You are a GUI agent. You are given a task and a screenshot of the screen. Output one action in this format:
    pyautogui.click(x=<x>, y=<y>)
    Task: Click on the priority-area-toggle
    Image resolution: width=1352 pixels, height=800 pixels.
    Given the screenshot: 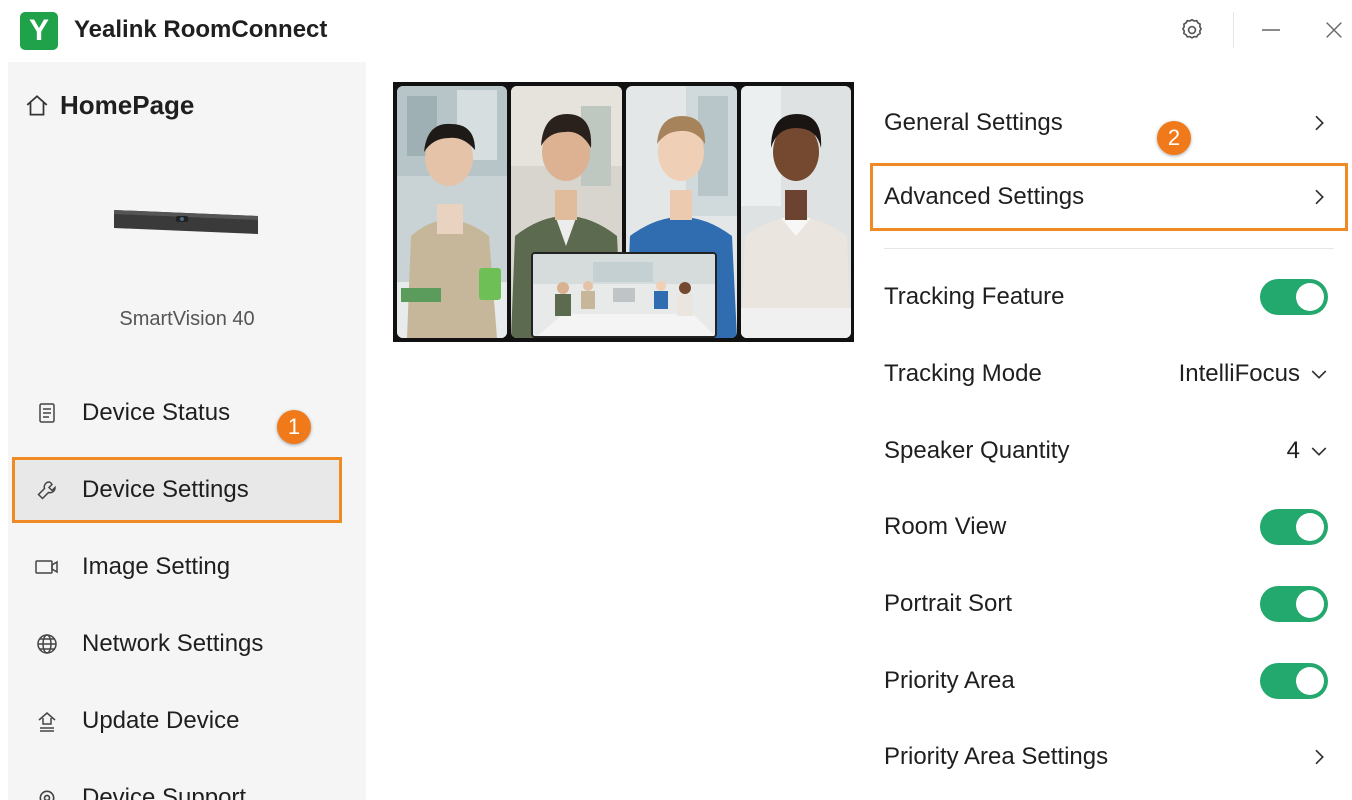 What is the action you would take?
    pyautogui.click(x=1294, y=681)
    